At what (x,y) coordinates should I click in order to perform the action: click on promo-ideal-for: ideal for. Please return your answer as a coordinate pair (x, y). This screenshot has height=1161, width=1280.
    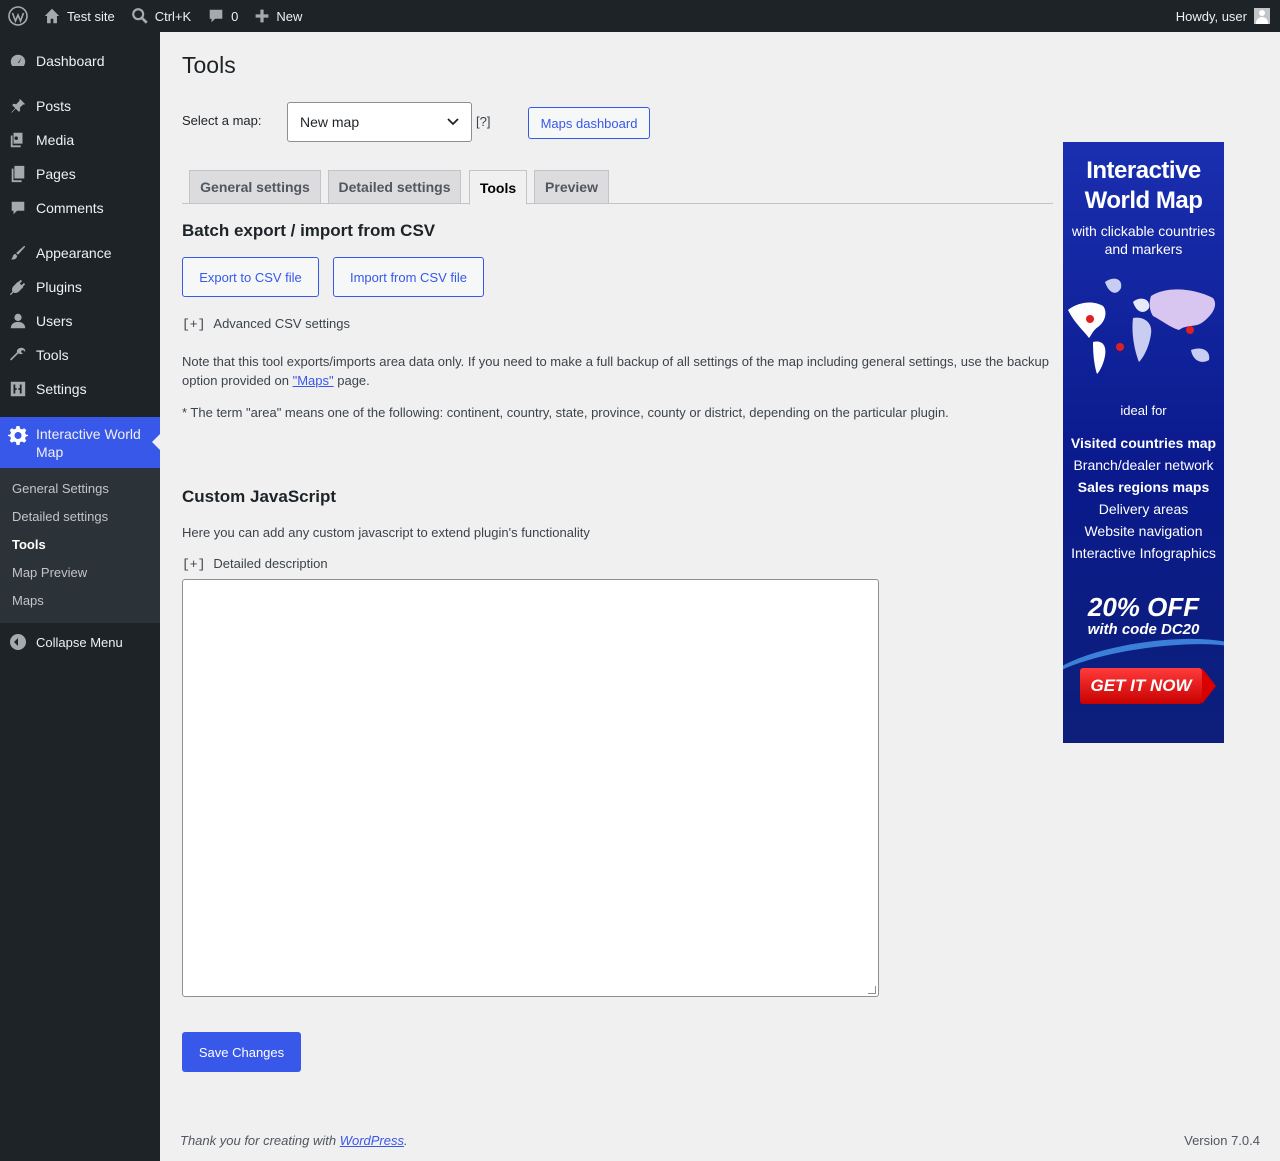
    Looking at the image, I should click on (1143, 410).